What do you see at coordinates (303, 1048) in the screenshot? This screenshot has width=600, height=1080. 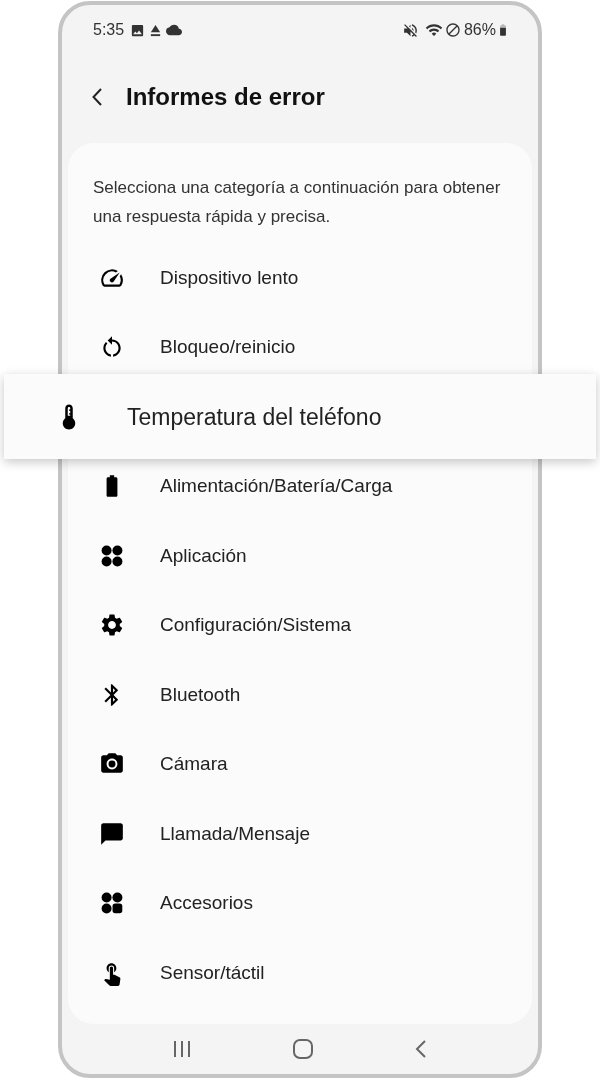 I see `home-icon` at bounding box center [303, 1048].